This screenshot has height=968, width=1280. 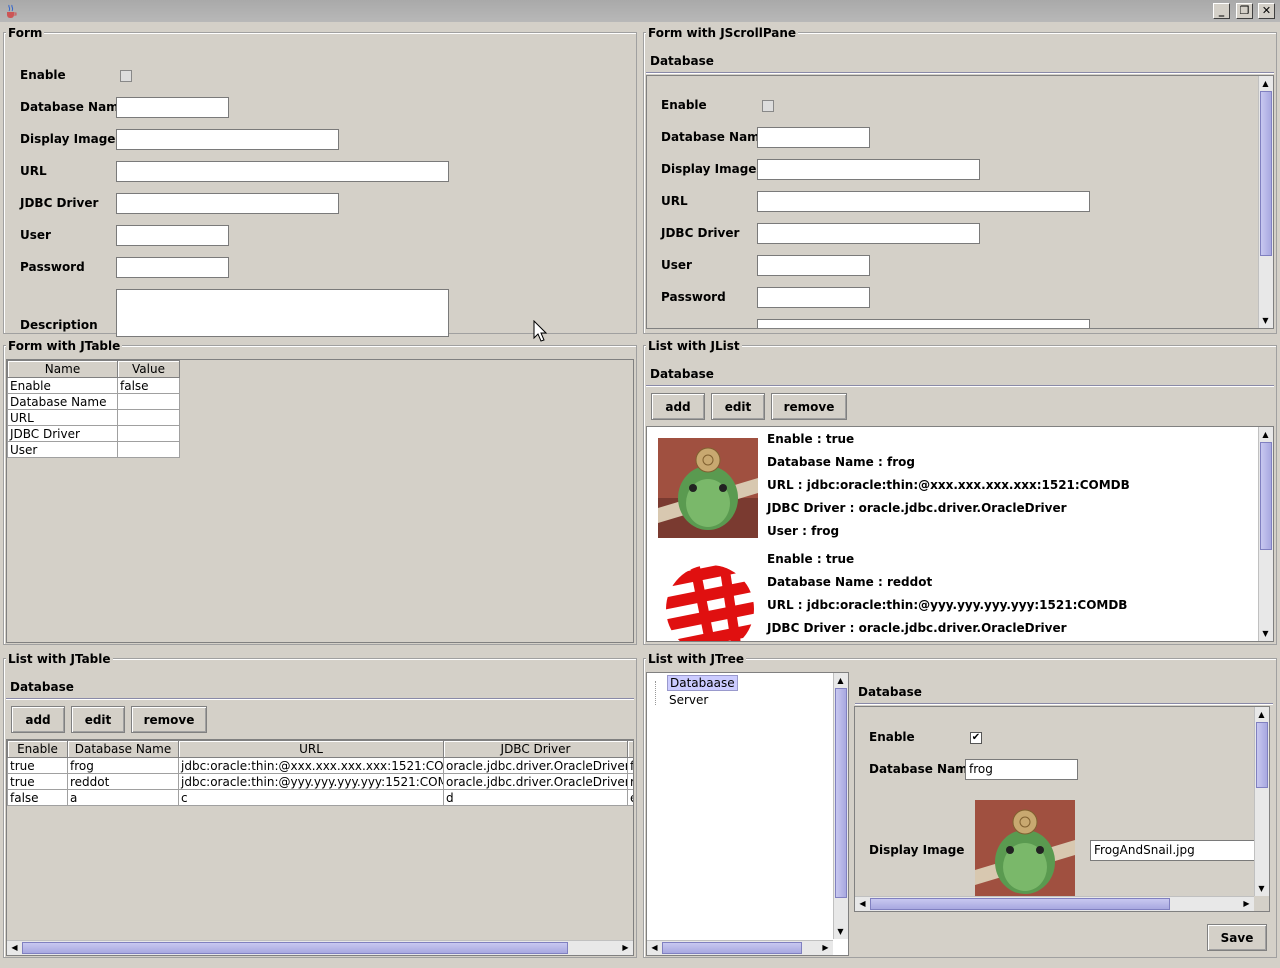 What do you see at coordinates (630, 749) in the screenshot?
I see `column-header` at bounding box center [630, 749].